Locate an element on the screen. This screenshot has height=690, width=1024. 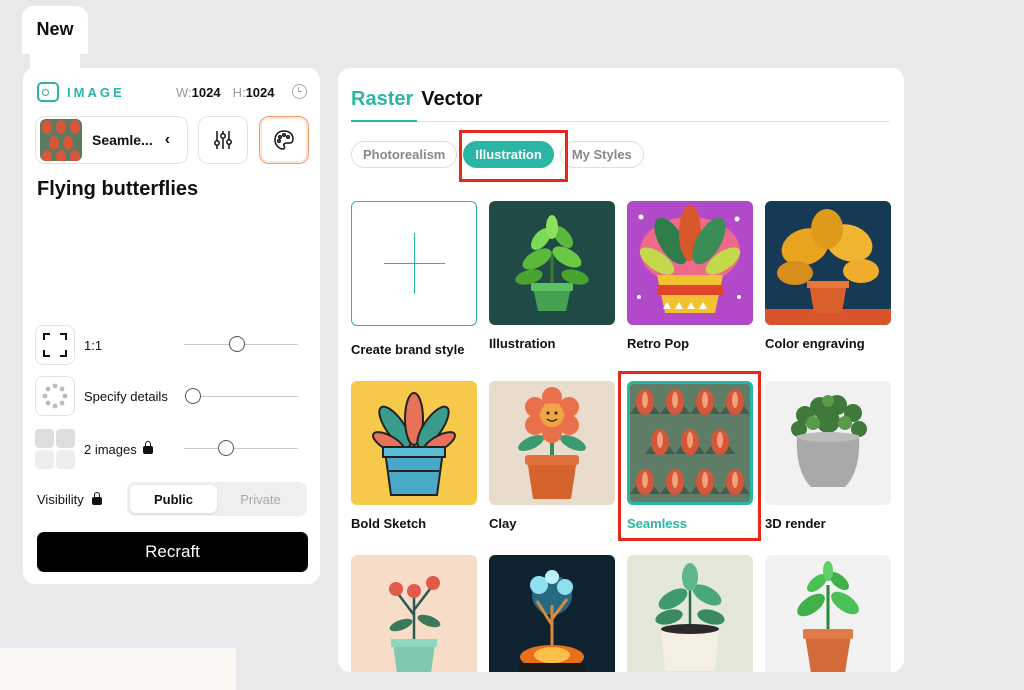
visibility-toggle: Public Private is located at coordinates (217, 499).